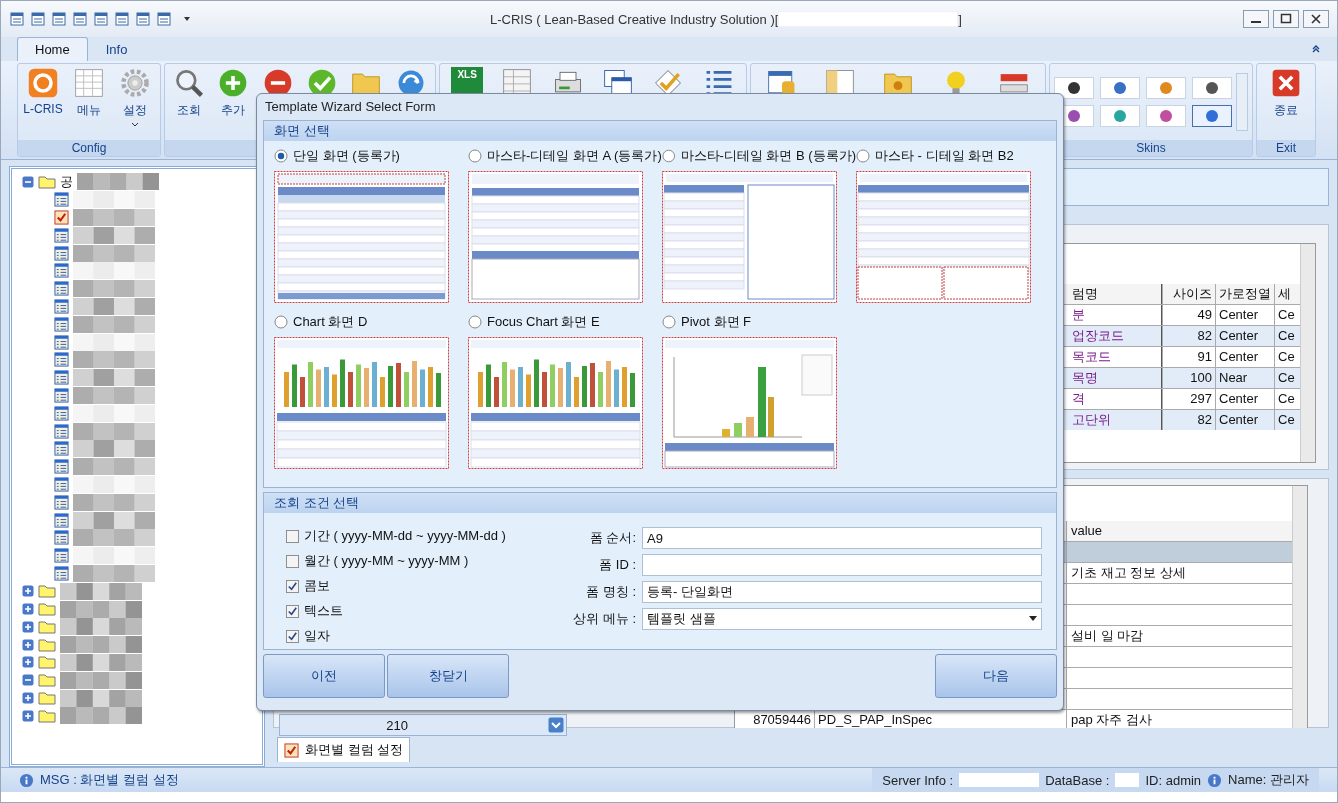 This screenshot has width=1338, height=803. I want to click on radio-option: 단일 화면 (등록가), so click(371, 156).